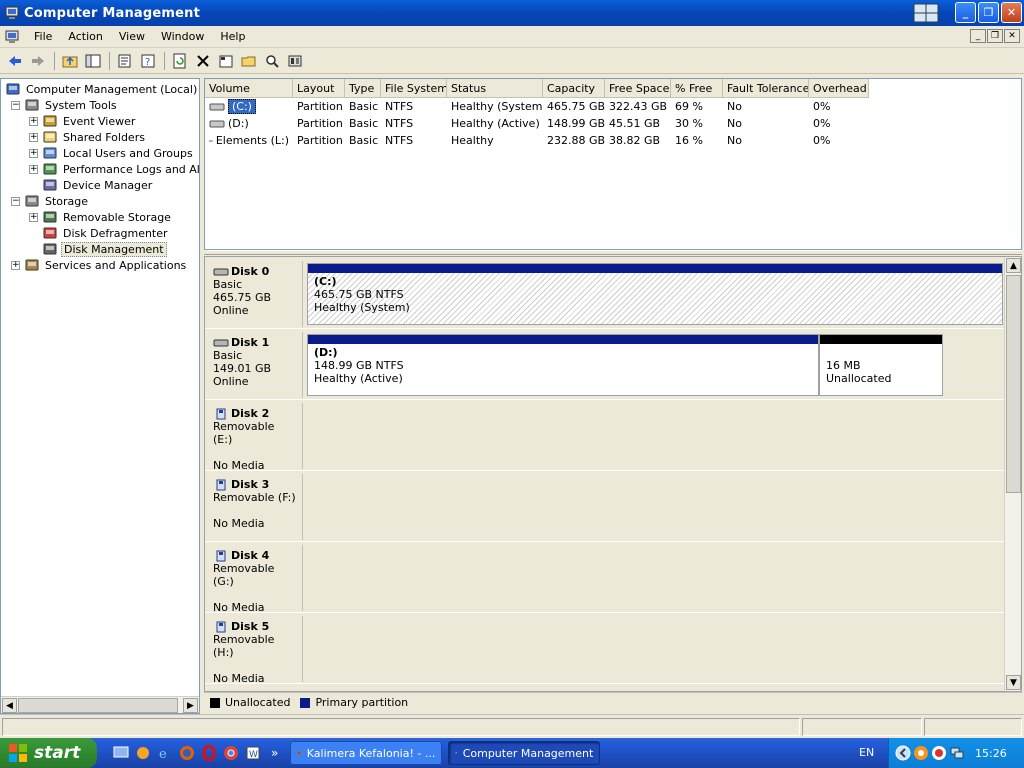 The width and height of the screenshot is (1024, 768). I want to click on media-player-icon, so click(143, 753).